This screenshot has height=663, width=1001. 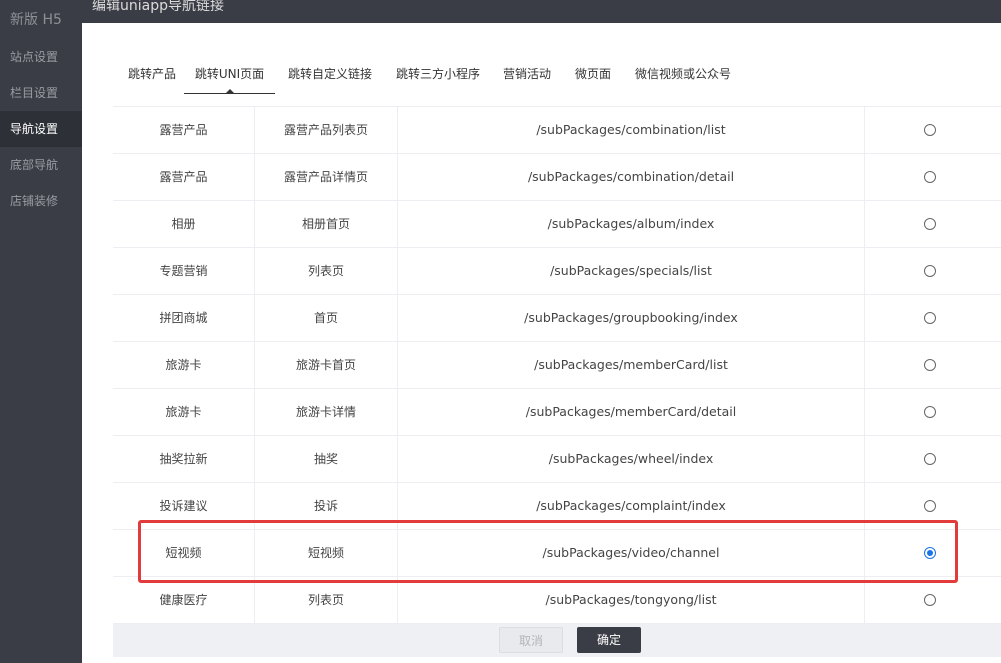 What do you see at coordinates (541, 11) in the screenshot?
I see `dialog-header: 编辑uniapp导航链接` at bounding box center [541, 11].